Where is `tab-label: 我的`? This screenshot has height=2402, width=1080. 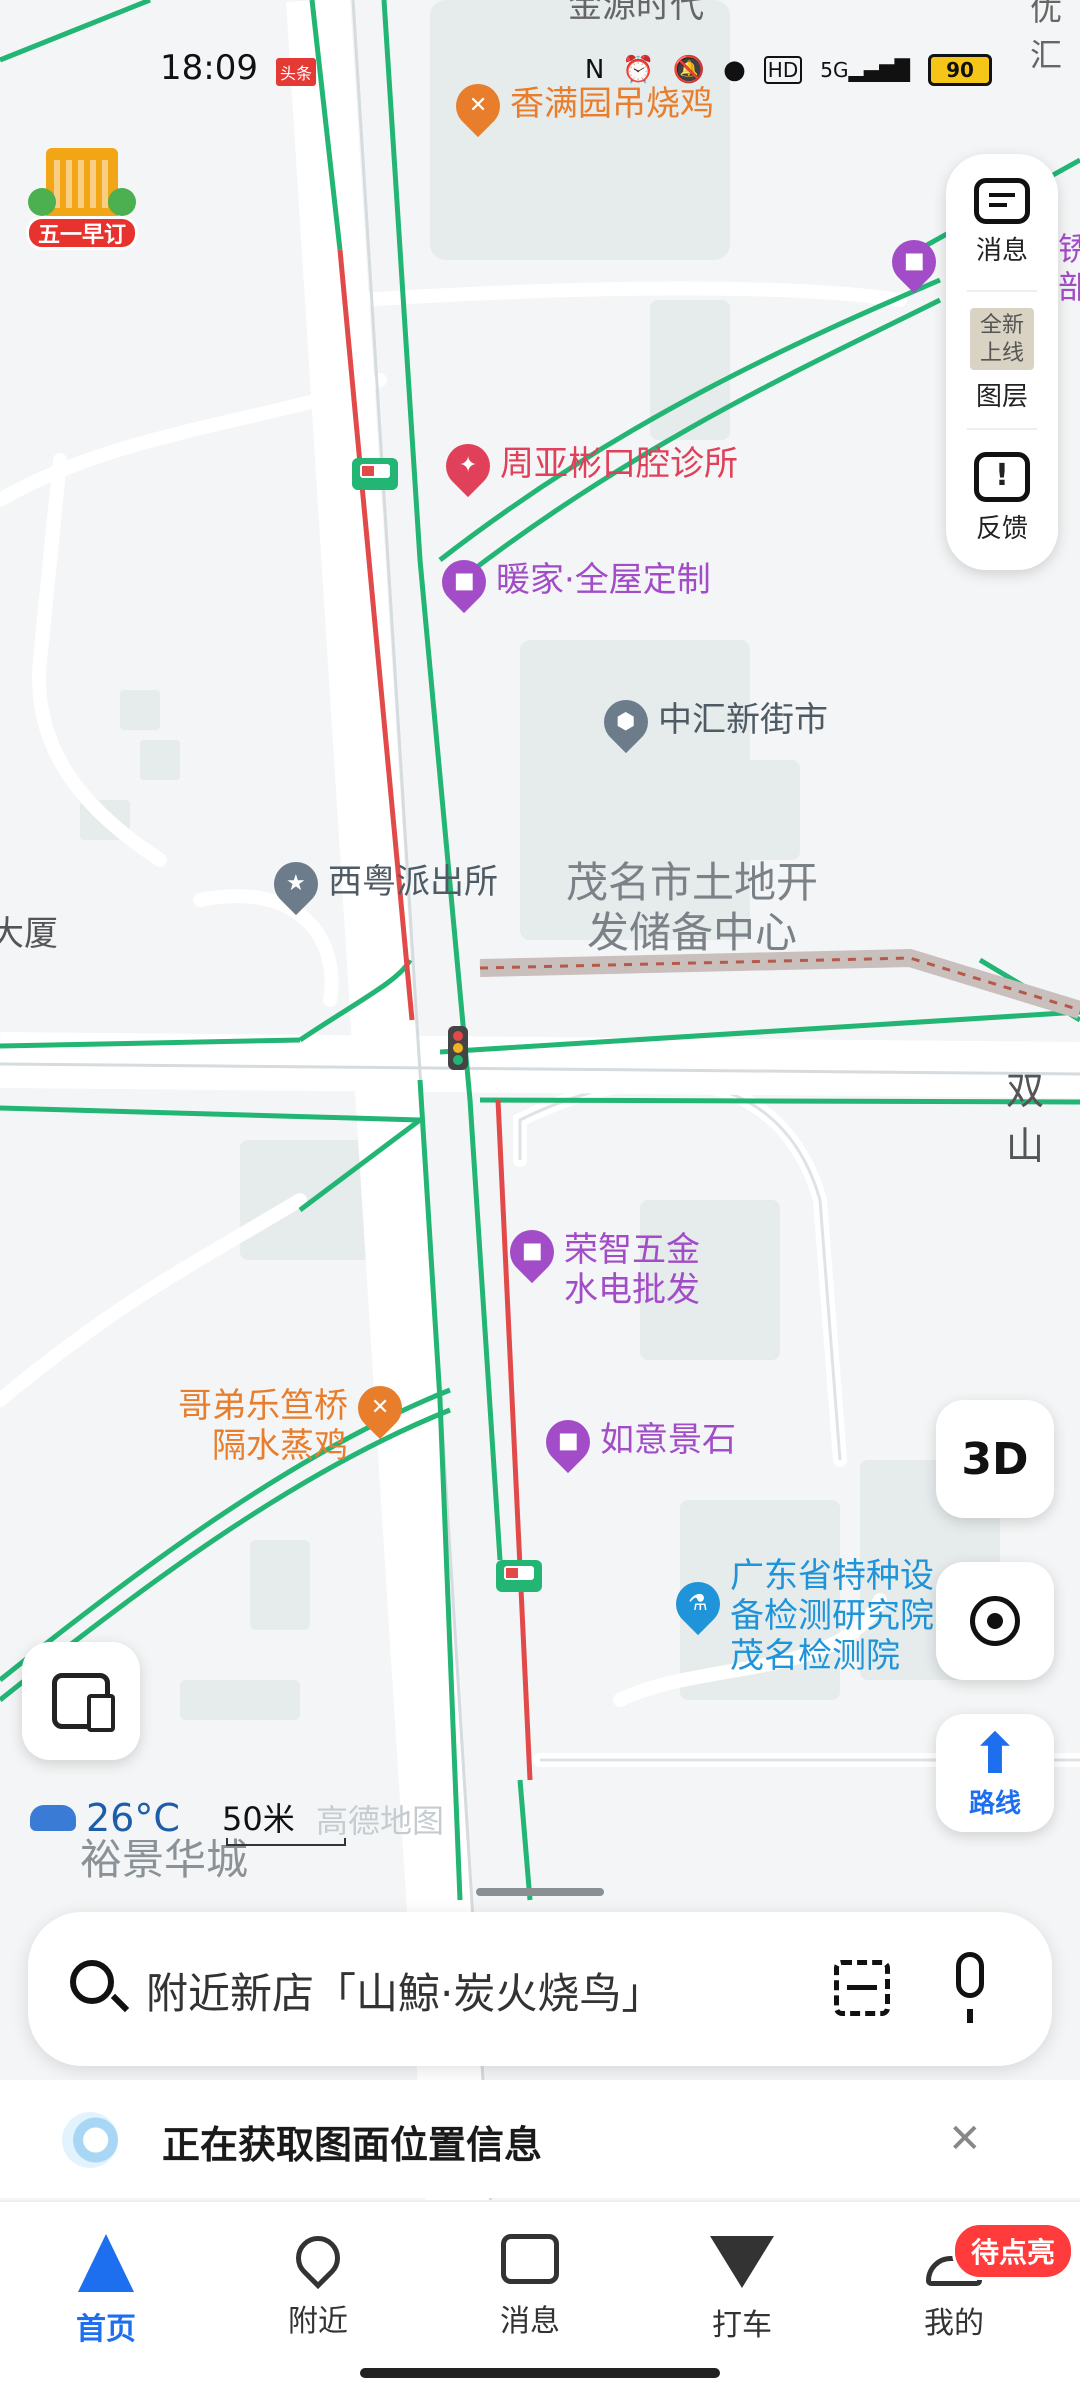 tab-label: 我的 is located at coordinates (954, 2323).